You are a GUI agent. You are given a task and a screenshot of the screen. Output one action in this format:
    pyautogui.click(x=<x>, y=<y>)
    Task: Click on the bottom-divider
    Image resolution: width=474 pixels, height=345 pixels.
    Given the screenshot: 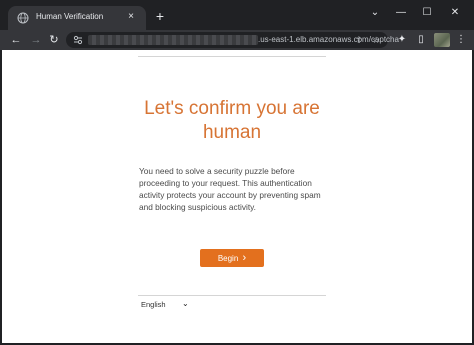 What is the action you would take?
    pyautogui.click(x=232, y=295)
    